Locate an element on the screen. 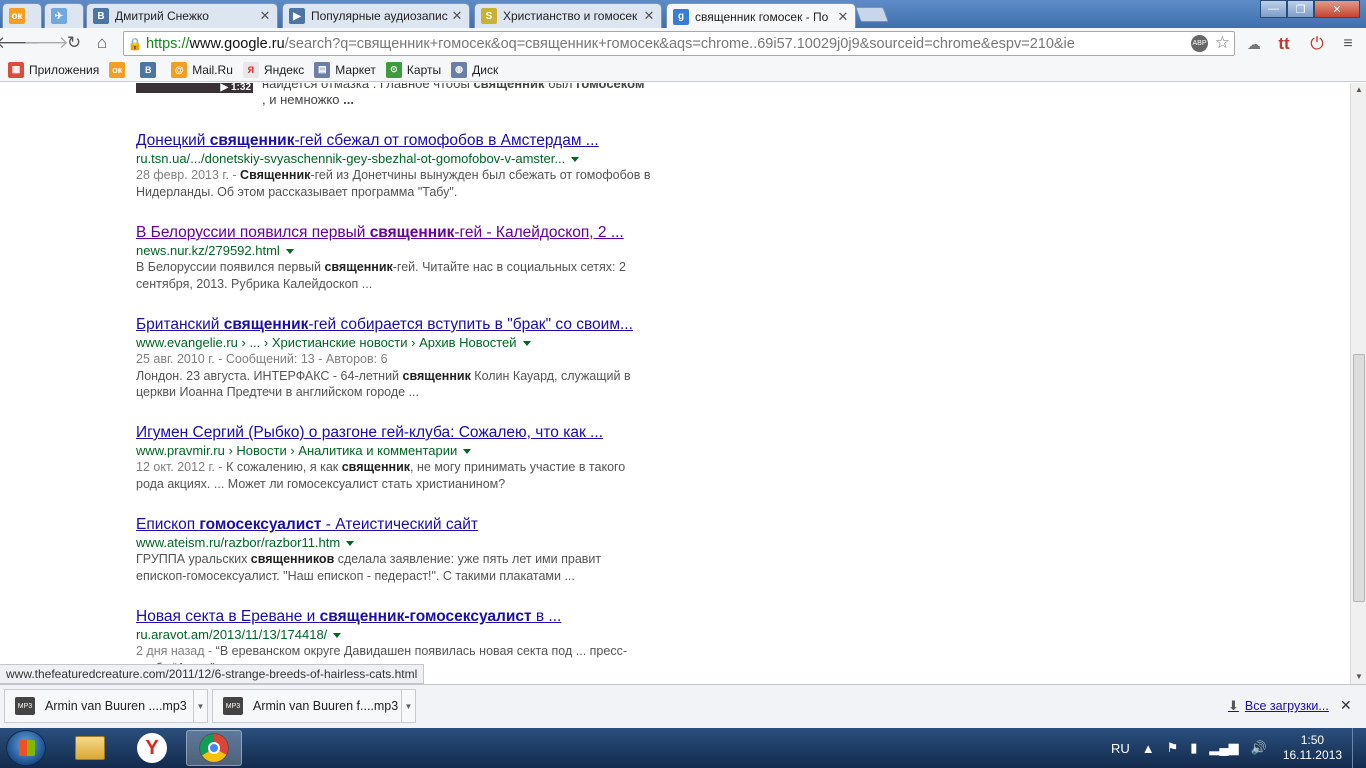 The width and height of the screenshot is (1366, 768). lock-icon: 🔒 is located at coordinates (135, 43).